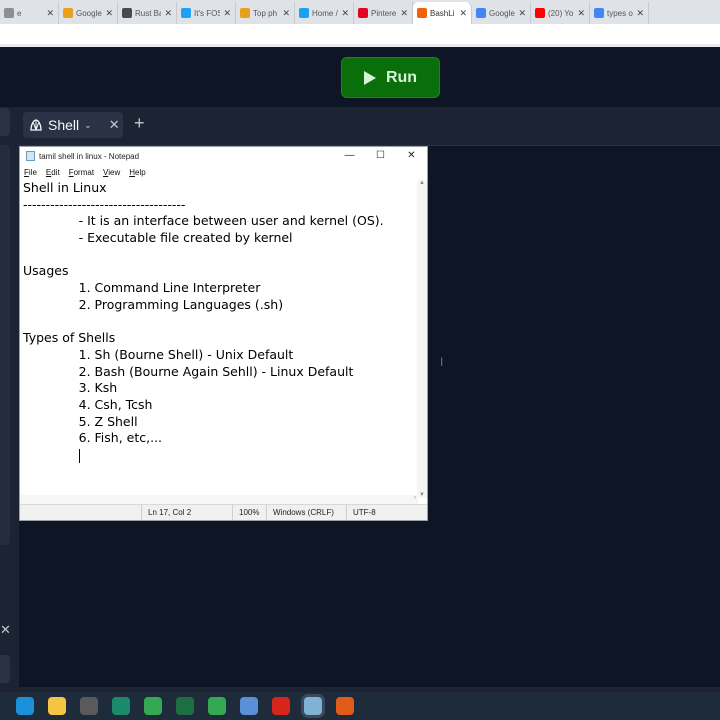 Image resolution: width=720 pixels, height=720 pixels. I want to click on browser-tab-title: Rust Ba, so click(148, 13).